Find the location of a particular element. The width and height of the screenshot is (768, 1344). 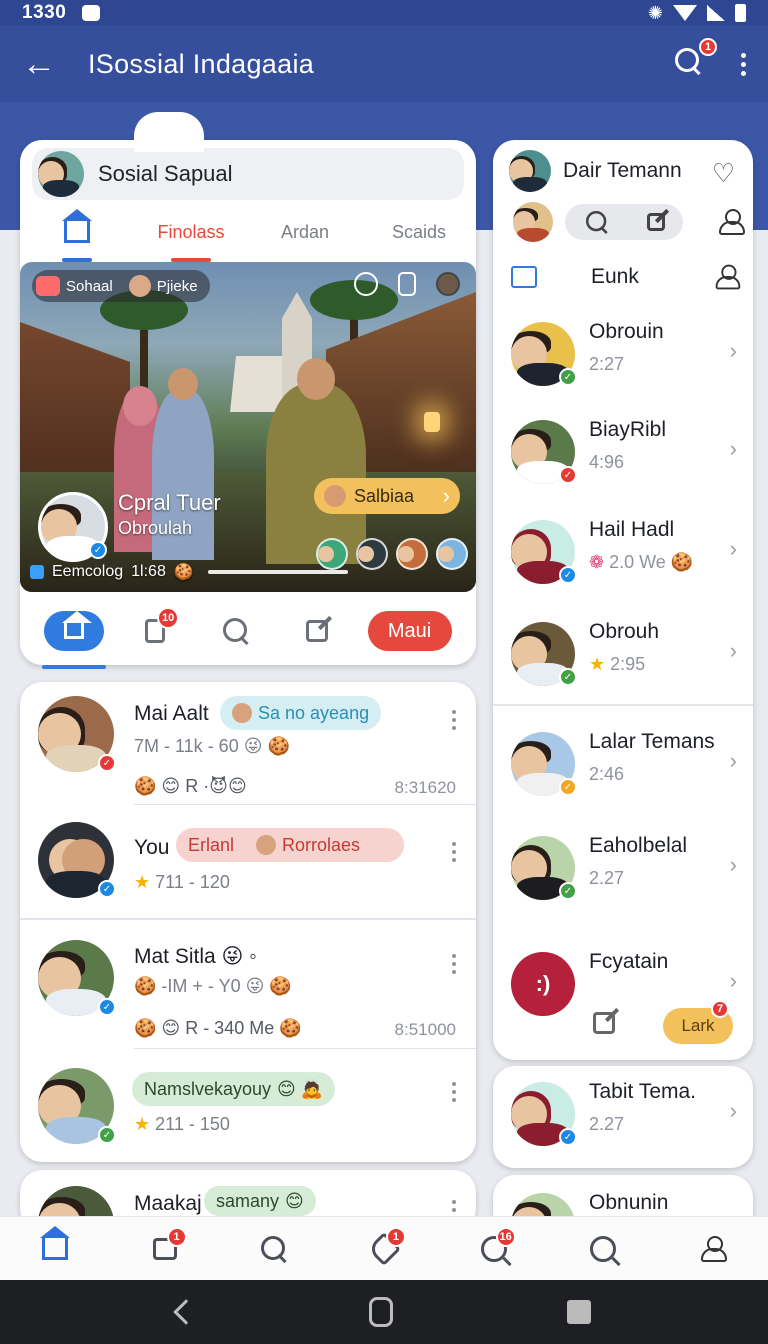

nav-discover is located at coordinates (603, 1249).